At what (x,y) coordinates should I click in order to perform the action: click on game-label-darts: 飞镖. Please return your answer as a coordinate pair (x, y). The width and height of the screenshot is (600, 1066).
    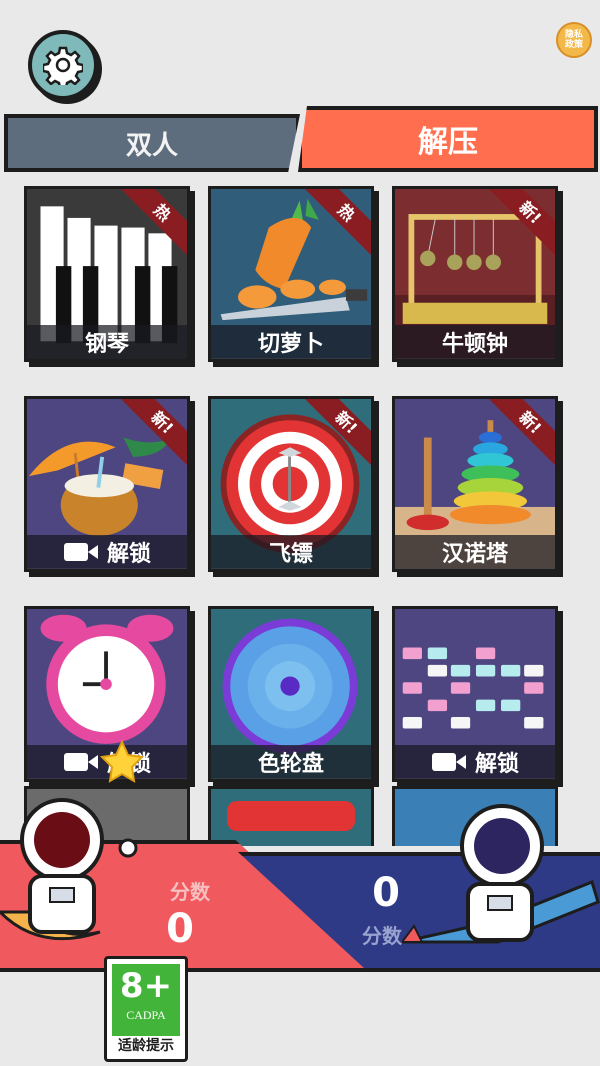
    Looking at the image, I should click on (290, 554).